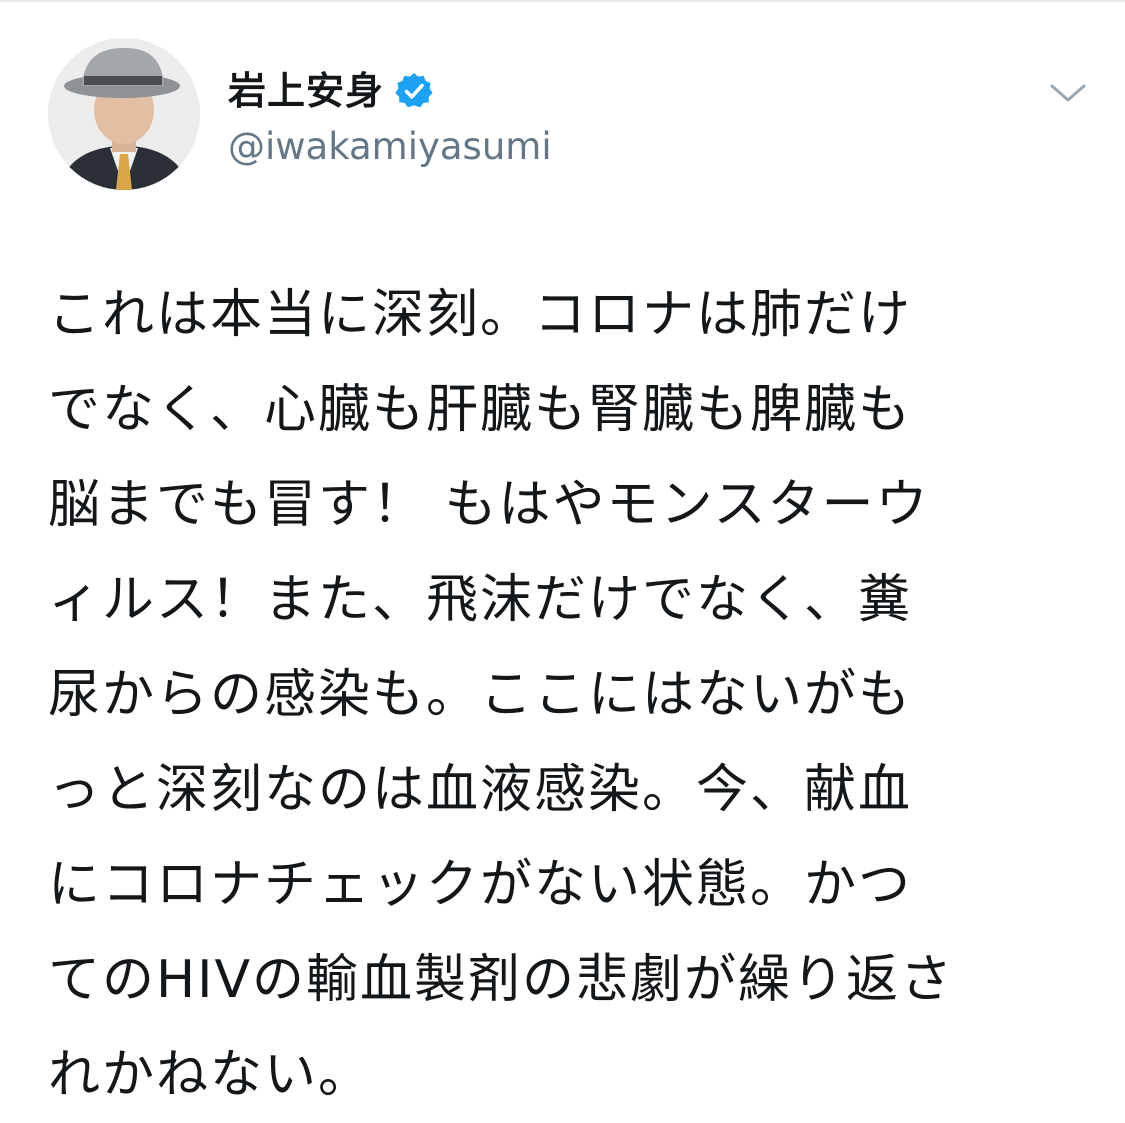 The height and width of the screenshot is (1123, 1125). What do you see at coordinates (1068, 93) in the screenshot?
I see `chevron-down-icon` at bounding box center [1068, 93].